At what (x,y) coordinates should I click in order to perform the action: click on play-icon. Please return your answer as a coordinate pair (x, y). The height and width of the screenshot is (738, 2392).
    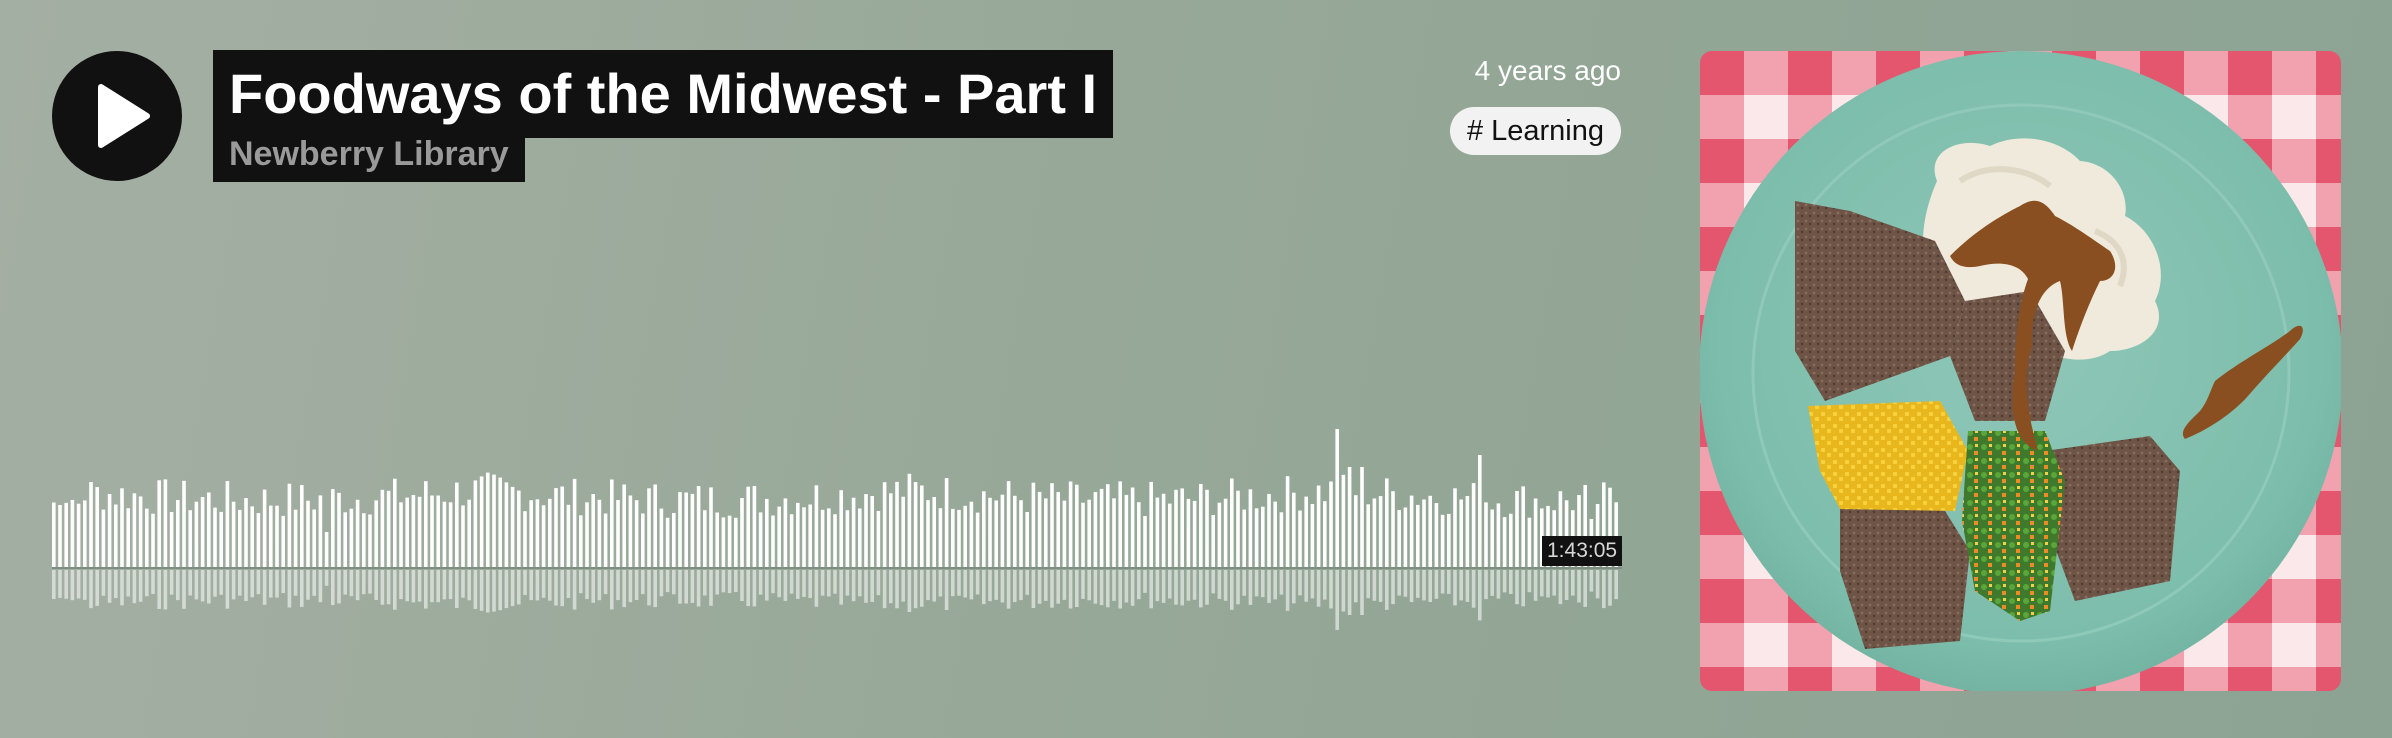
    Looking at the image, I should click on (124, 116).